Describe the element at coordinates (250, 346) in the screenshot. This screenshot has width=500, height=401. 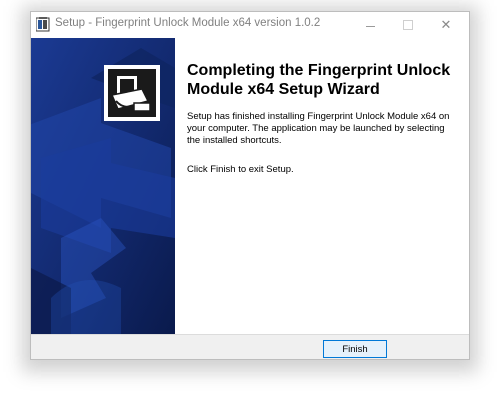
I see `button-bar: Finish` at that location.